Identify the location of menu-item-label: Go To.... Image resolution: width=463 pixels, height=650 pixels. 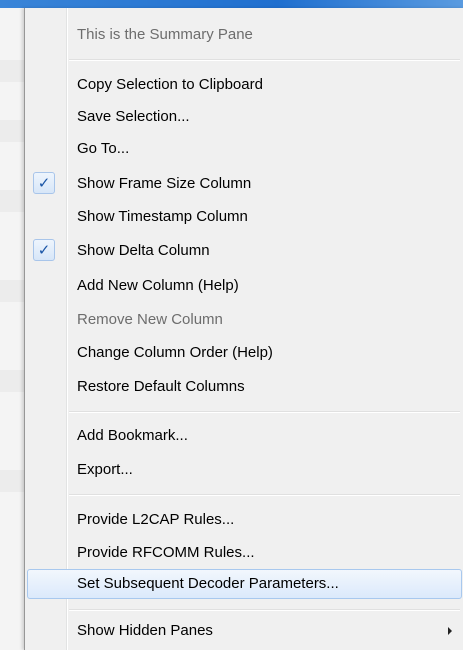
(103, 148).